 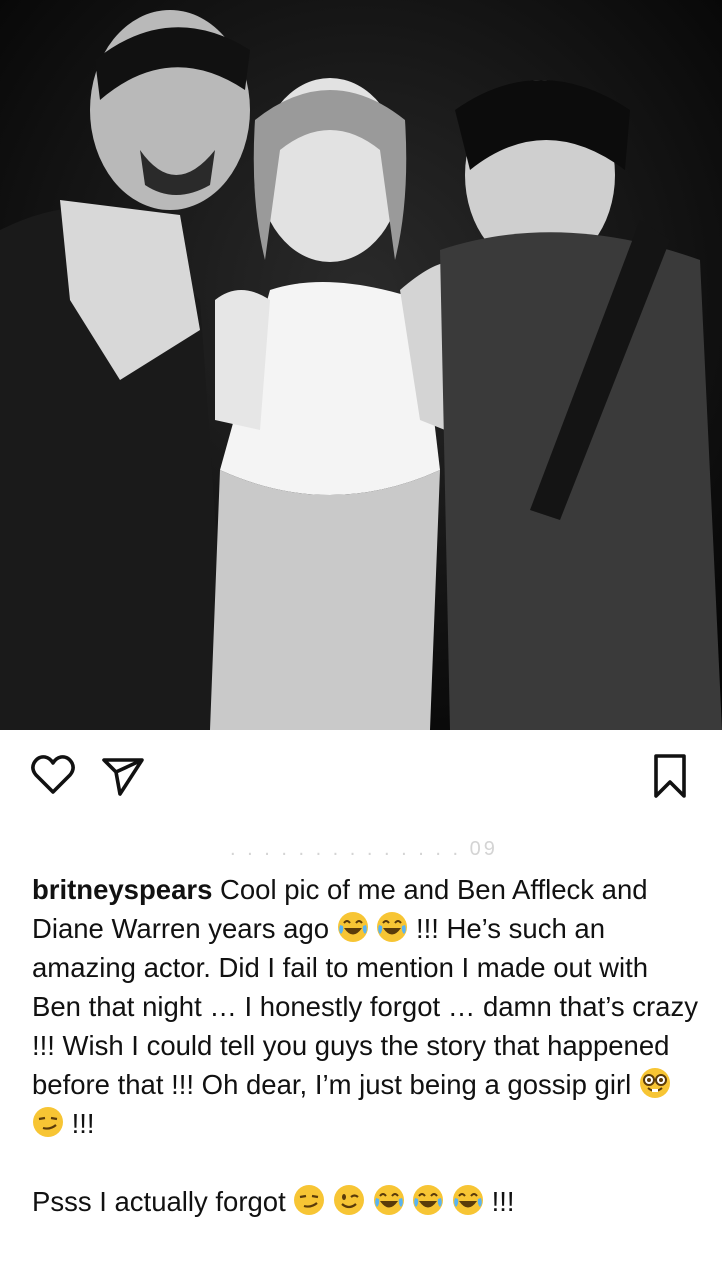 What do you see at coordinates (122, 889) in the screenshot?
I see `caption-username: britneyspears` at bounding box center [122, 889].